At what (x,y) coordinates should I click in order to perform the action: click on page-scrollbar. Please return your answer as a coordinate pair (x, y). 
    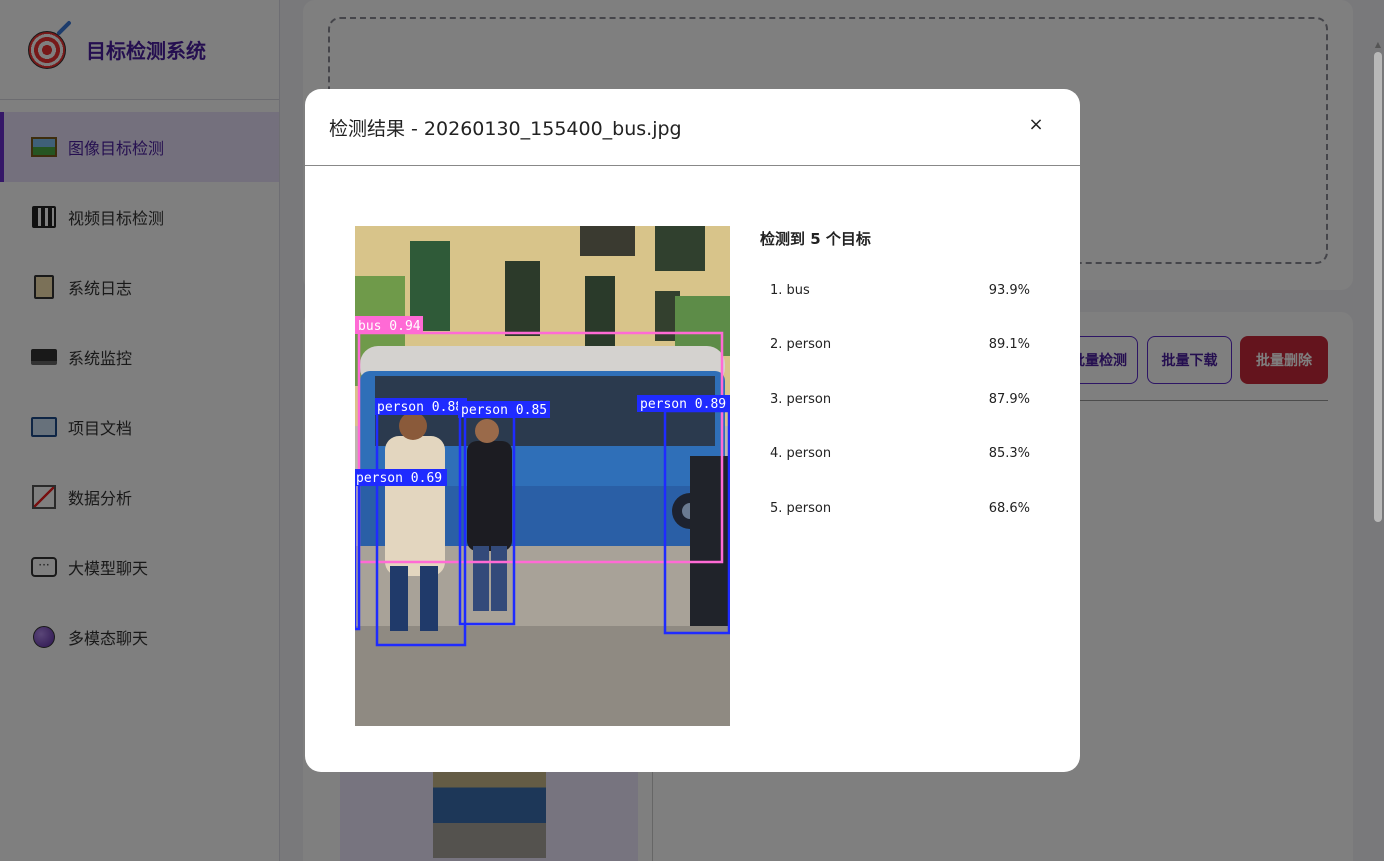
    Looking at the image, I should click on (1378, 287).